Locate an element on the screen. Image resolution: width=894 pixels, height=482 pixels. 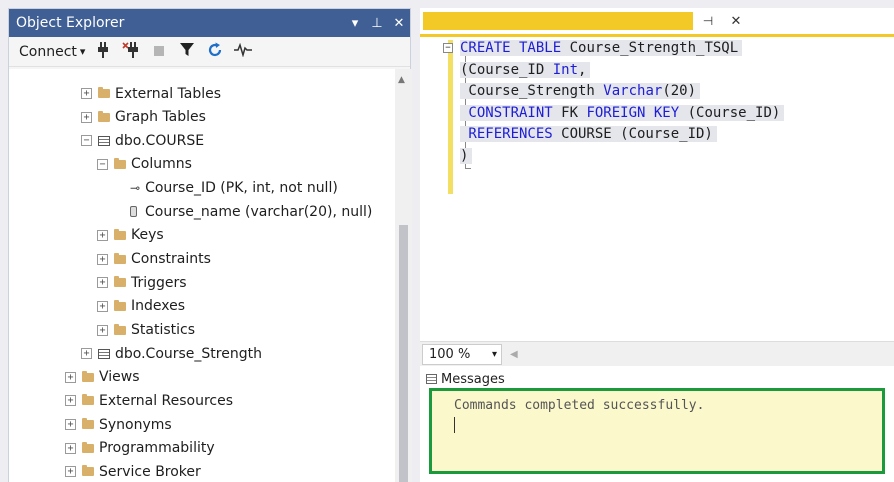
tree-node: − Columns is located at coordinates (144, 164).